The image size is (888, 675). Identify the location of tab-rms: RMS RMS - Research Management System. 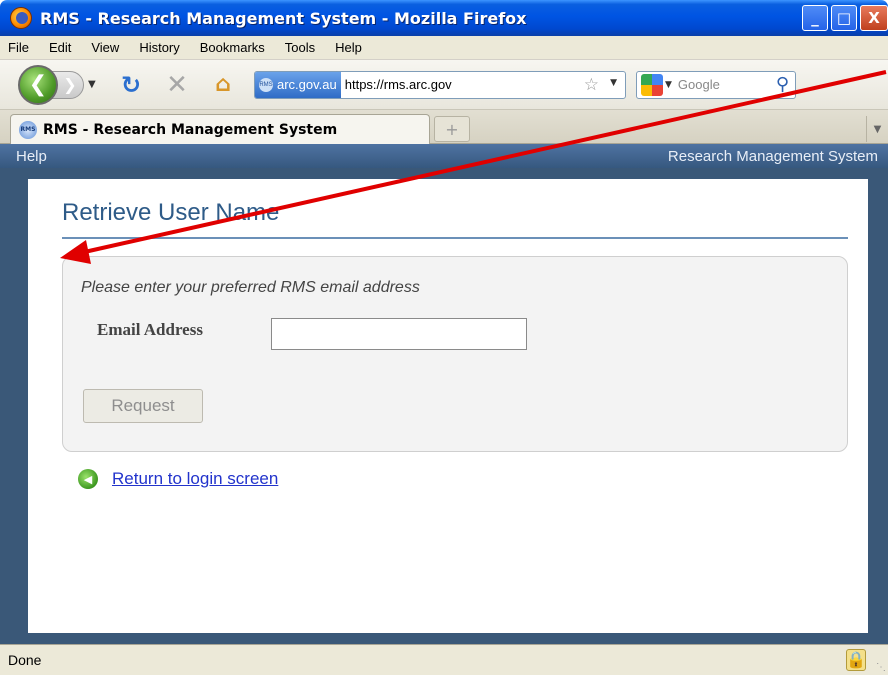
(220, 129).